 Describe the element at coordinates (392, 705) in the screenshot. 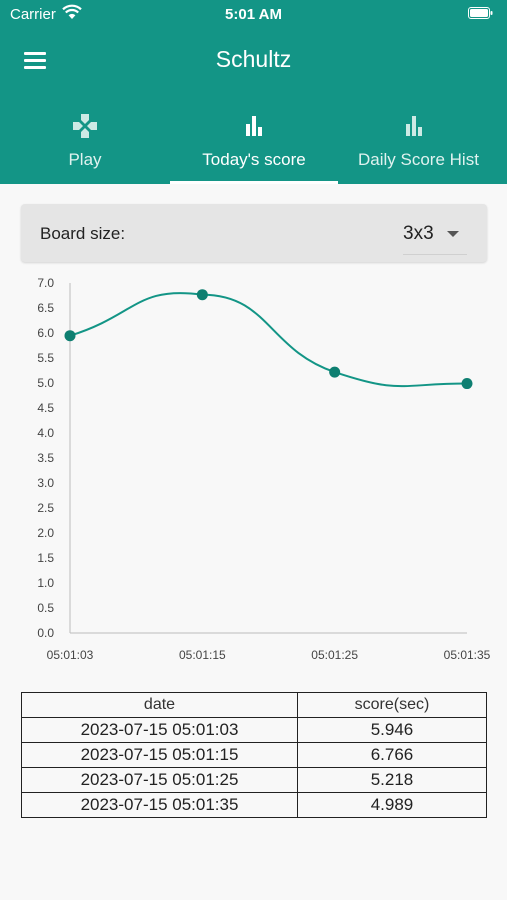

I see `column-header-score: score(sec)` at that location.